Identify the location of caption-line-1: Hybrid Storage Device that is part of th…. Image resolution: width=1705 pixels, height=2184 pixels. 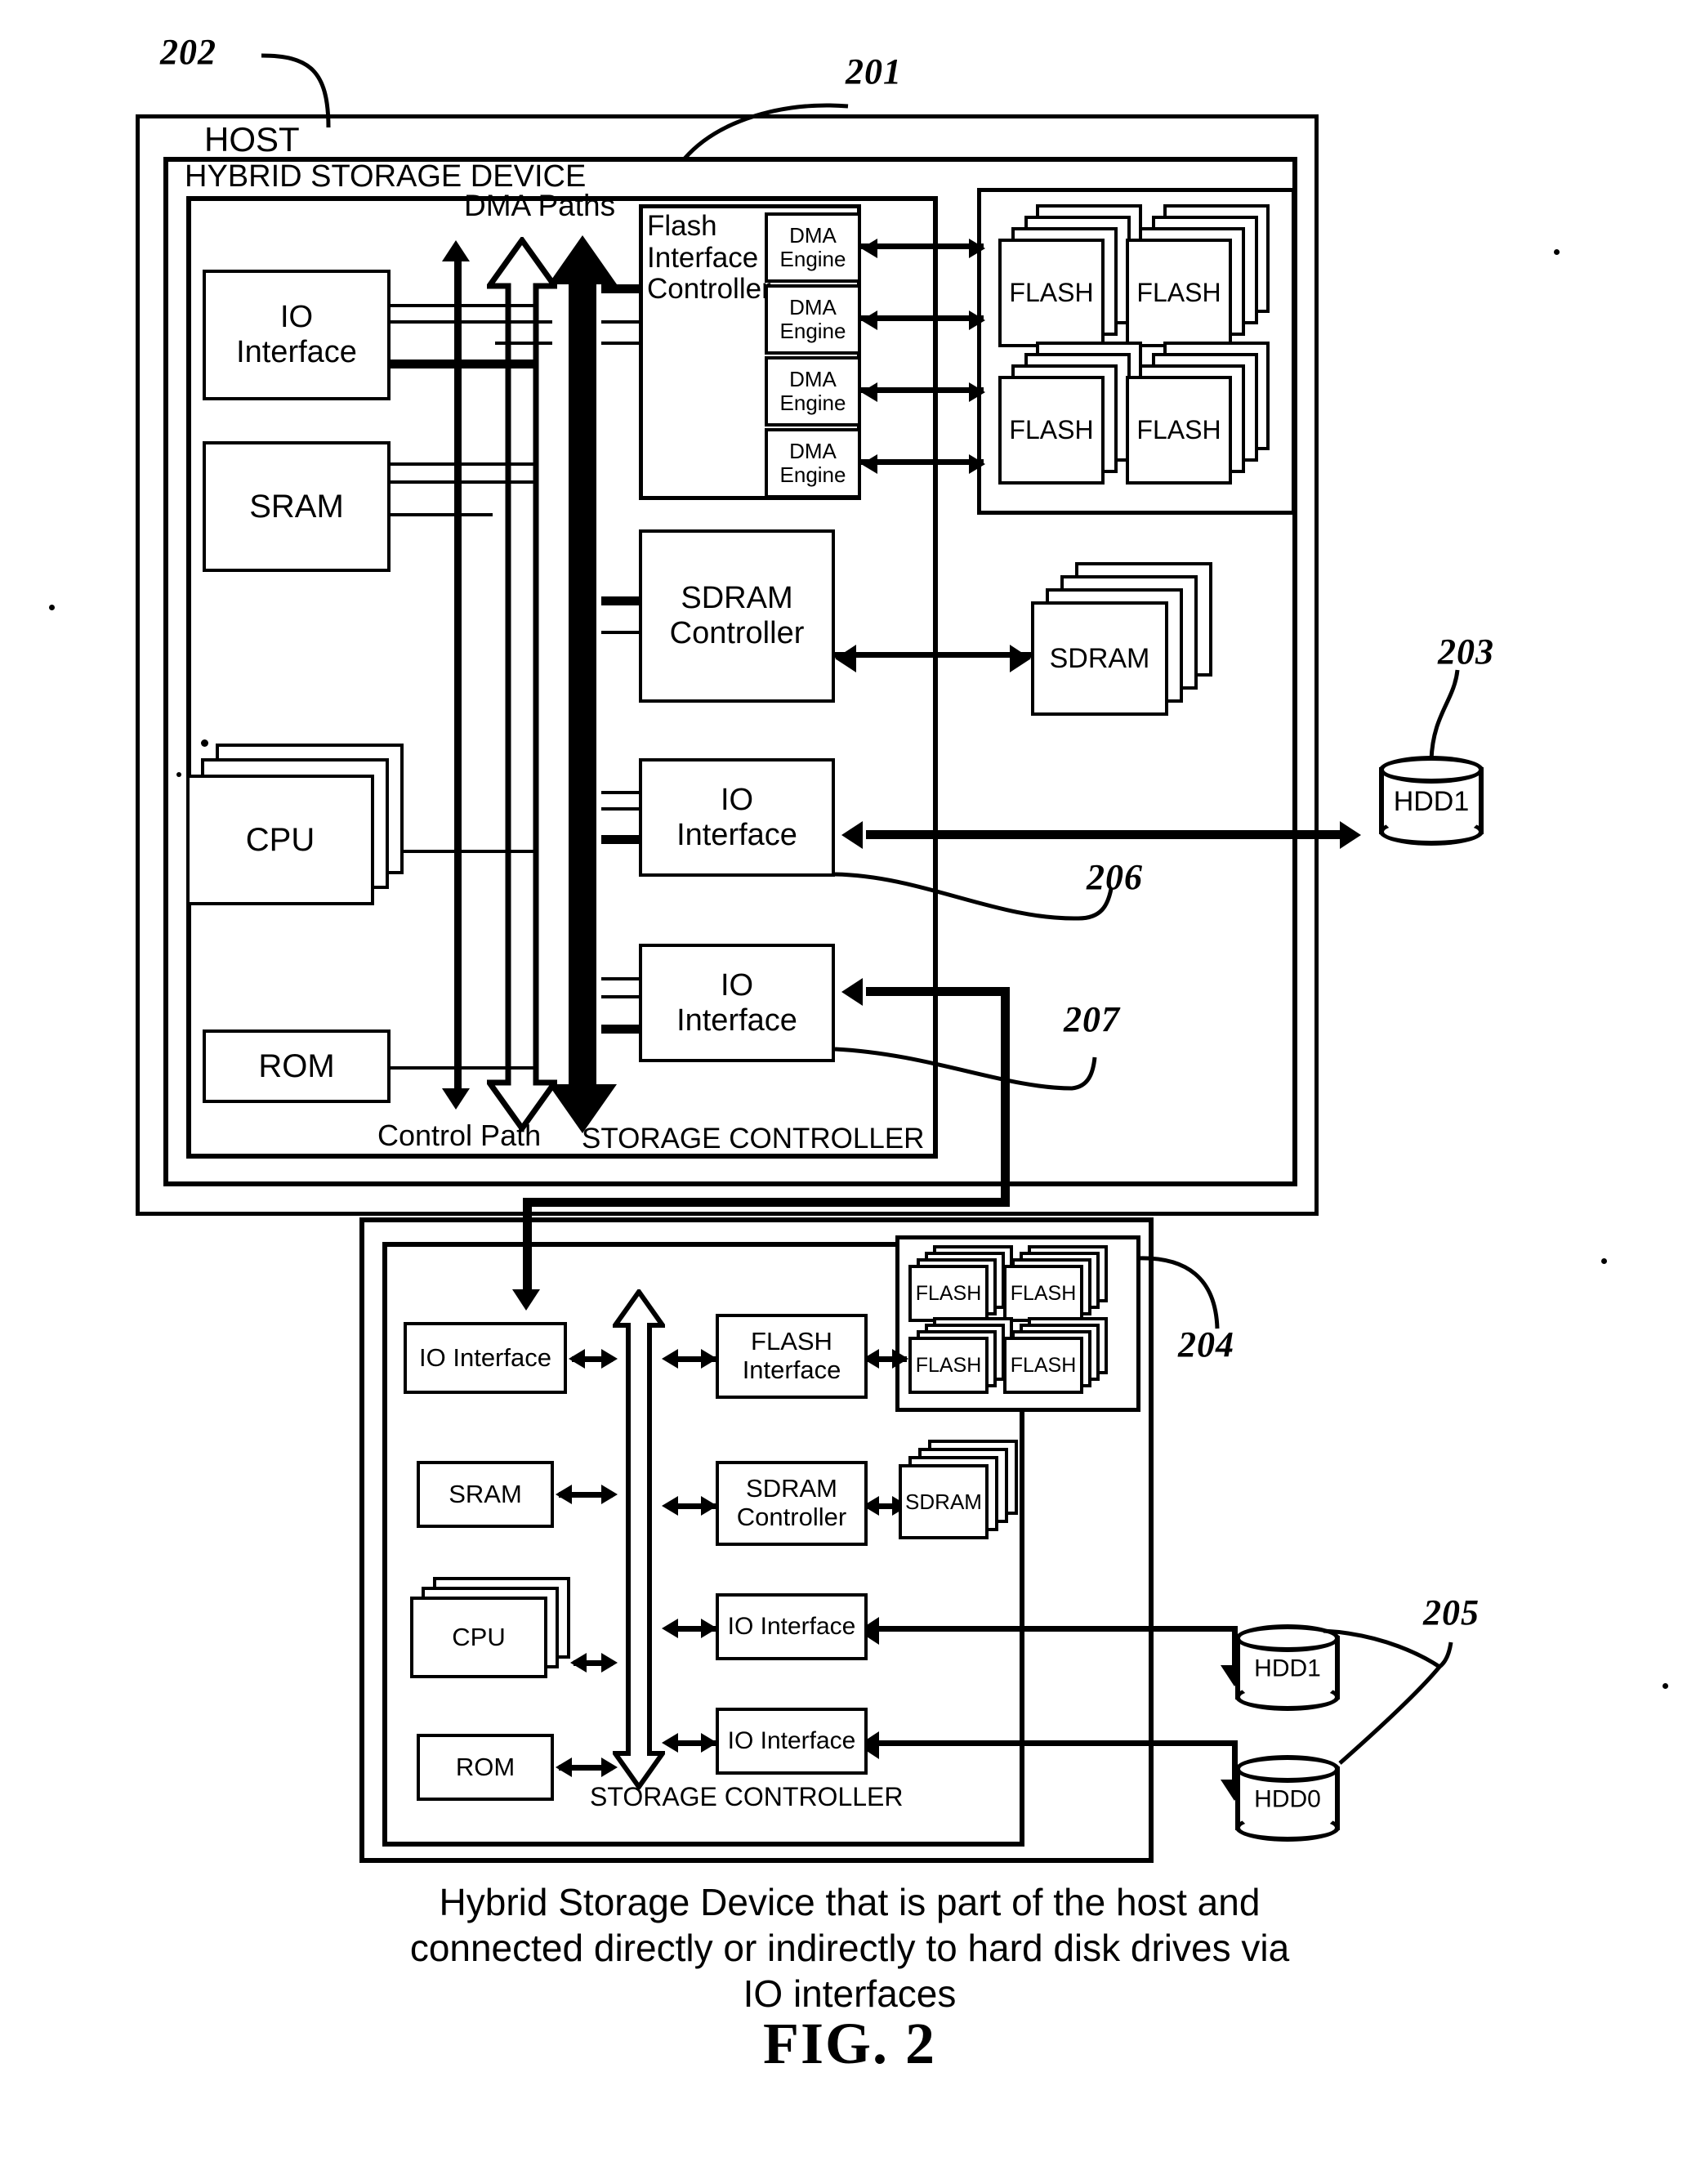
(850, 1902).